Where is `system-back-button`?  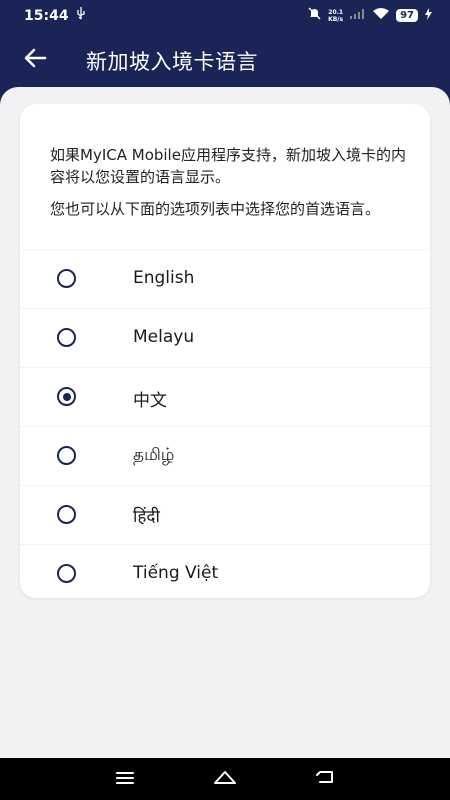
system-back-button is located at coordinates (325, 779).